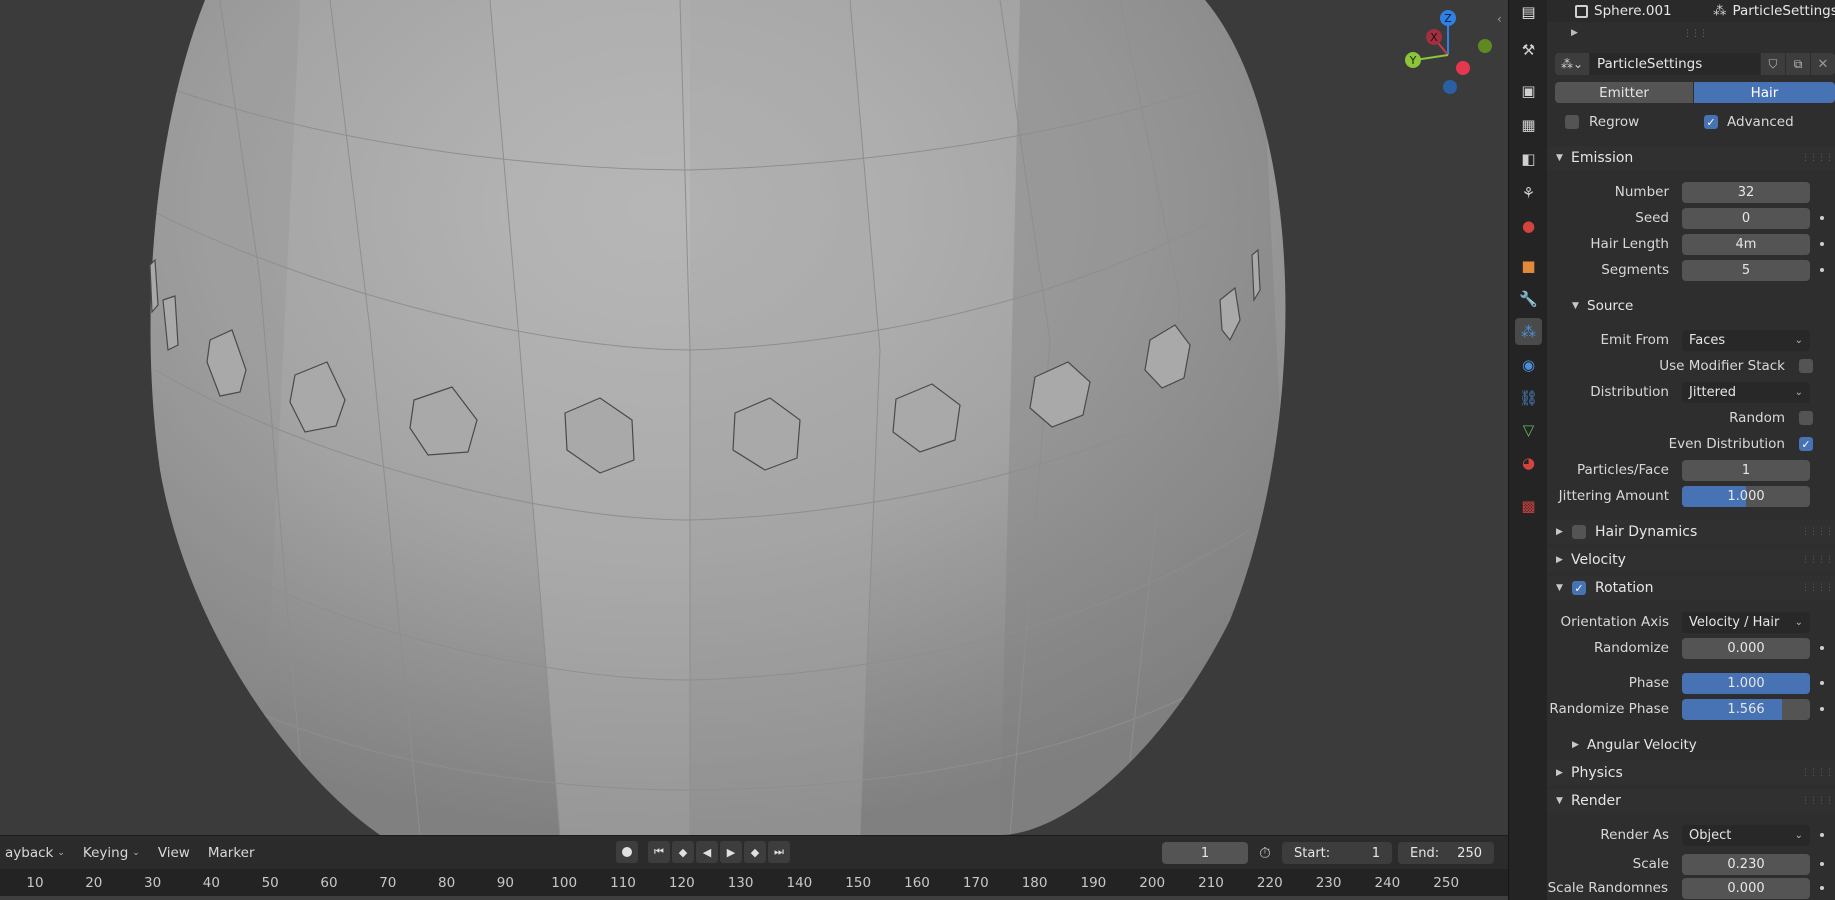 The width and height of the screenshot is (1835, 900). Describe the element at coordinates (1798, 835) in the screenshot. I see `chevron-down-icon: ⌄` at that location.